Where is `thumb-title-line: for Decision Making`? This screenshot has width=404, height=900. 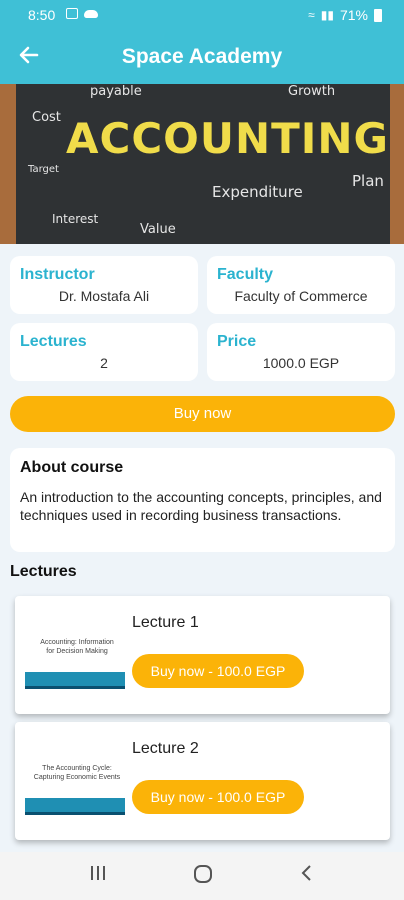
thumb-title-line: for Decision Making is located at coordinates (77, 651).